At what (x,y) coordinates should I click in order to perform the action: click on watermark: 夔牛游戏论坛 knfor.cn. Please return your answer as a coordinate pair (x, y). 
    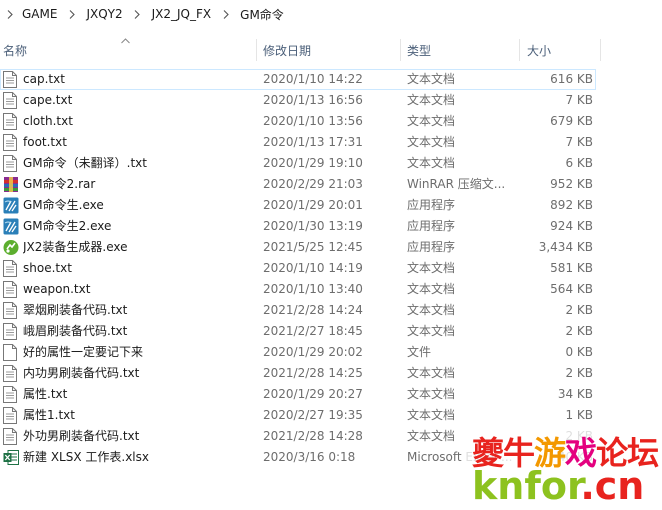
    Looking at the image, I should click on (562, 465).